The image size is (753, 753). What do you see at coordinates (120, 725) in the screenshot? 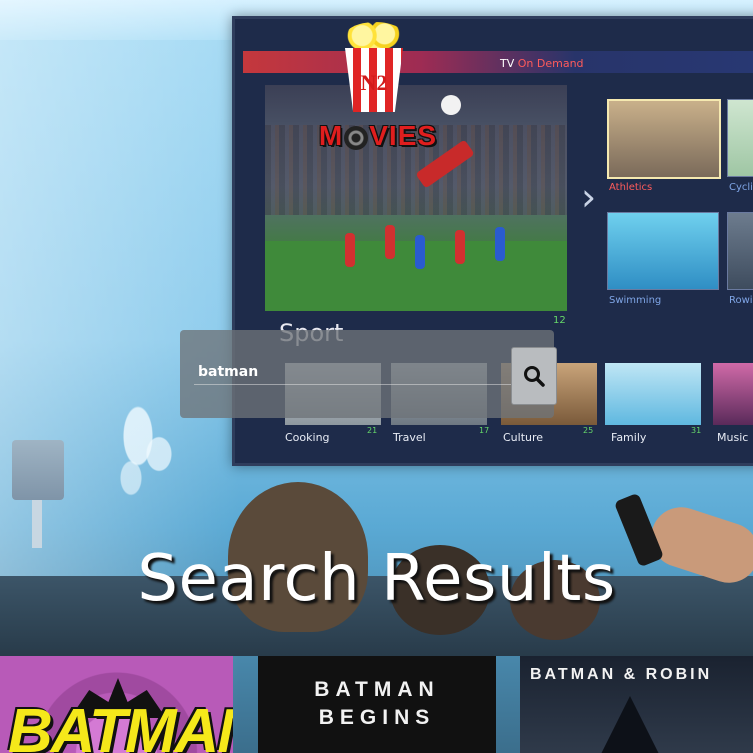
I see `poster-title: BATMAN` at bounding box center [120, 725].